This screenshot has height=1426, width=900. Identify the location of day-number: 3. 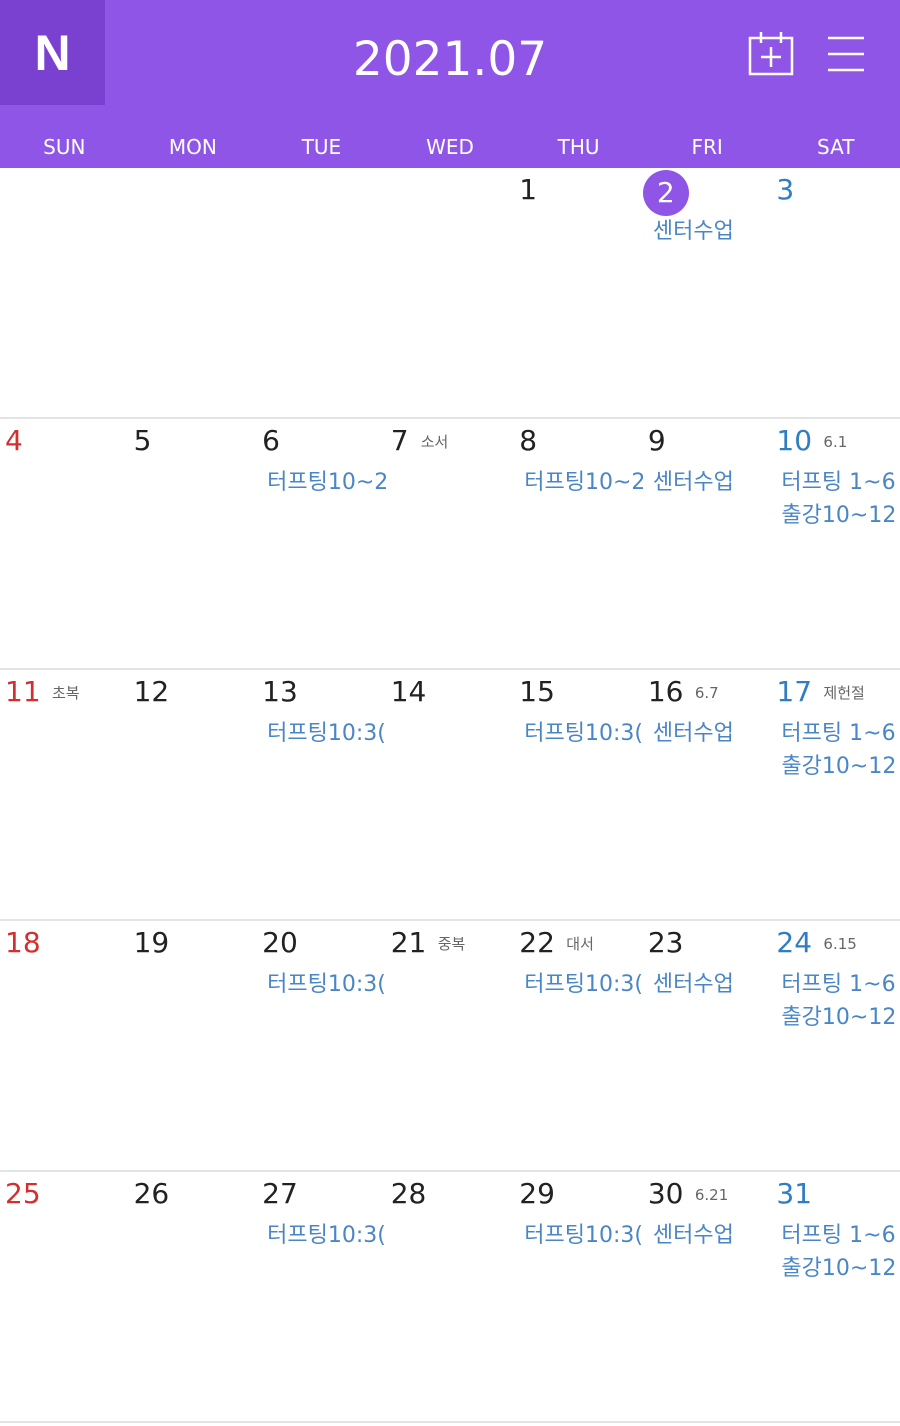
(785, 189).